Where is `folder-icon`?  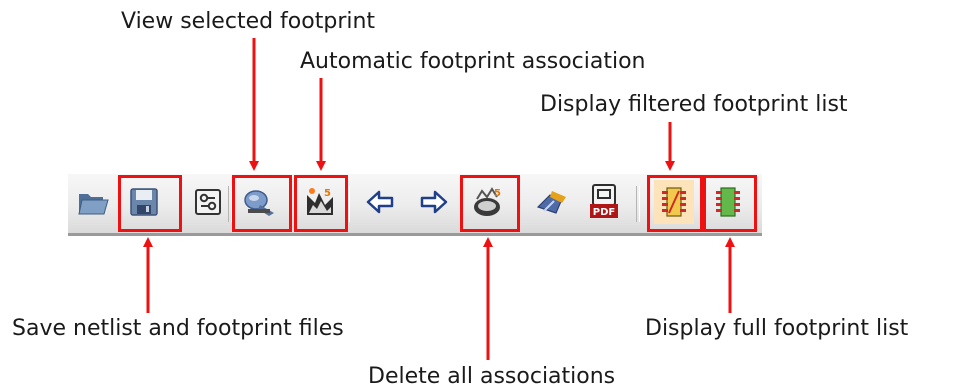
folder-icon is located at coordinates (94, 202).